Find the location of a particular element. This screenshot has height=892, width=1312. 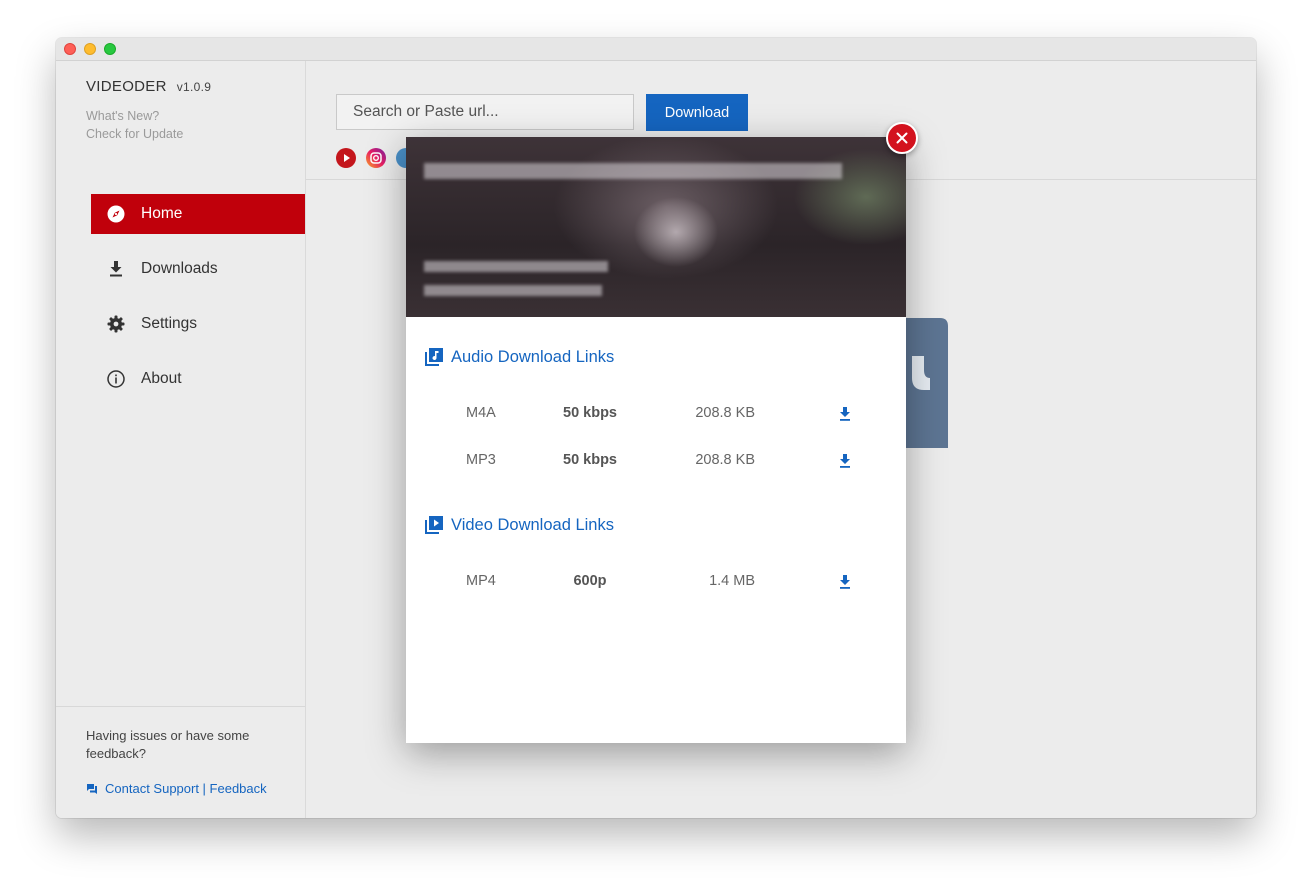

feedback-prompt: Having issues or have some feedback? is located at coordinates (168, 744).